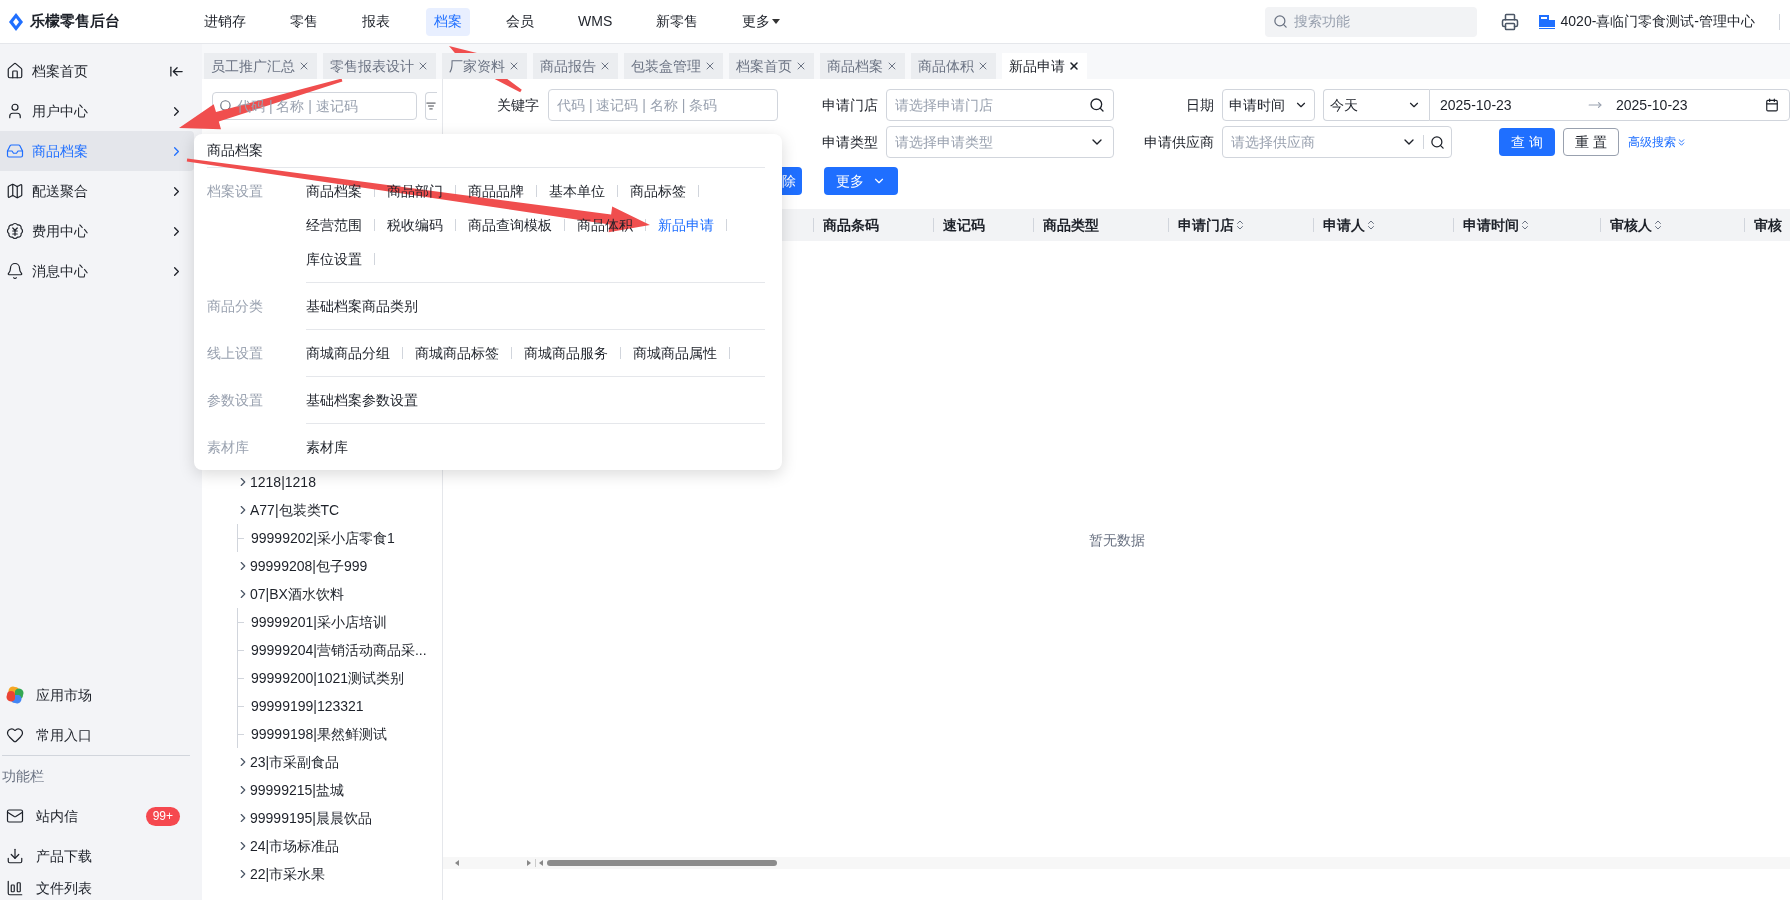 The height and width of the screenshot is (900, 1790). Describe the element at coordinates (334, 191) in the screenshot. I see `menu-item: 商品档案` at that location.